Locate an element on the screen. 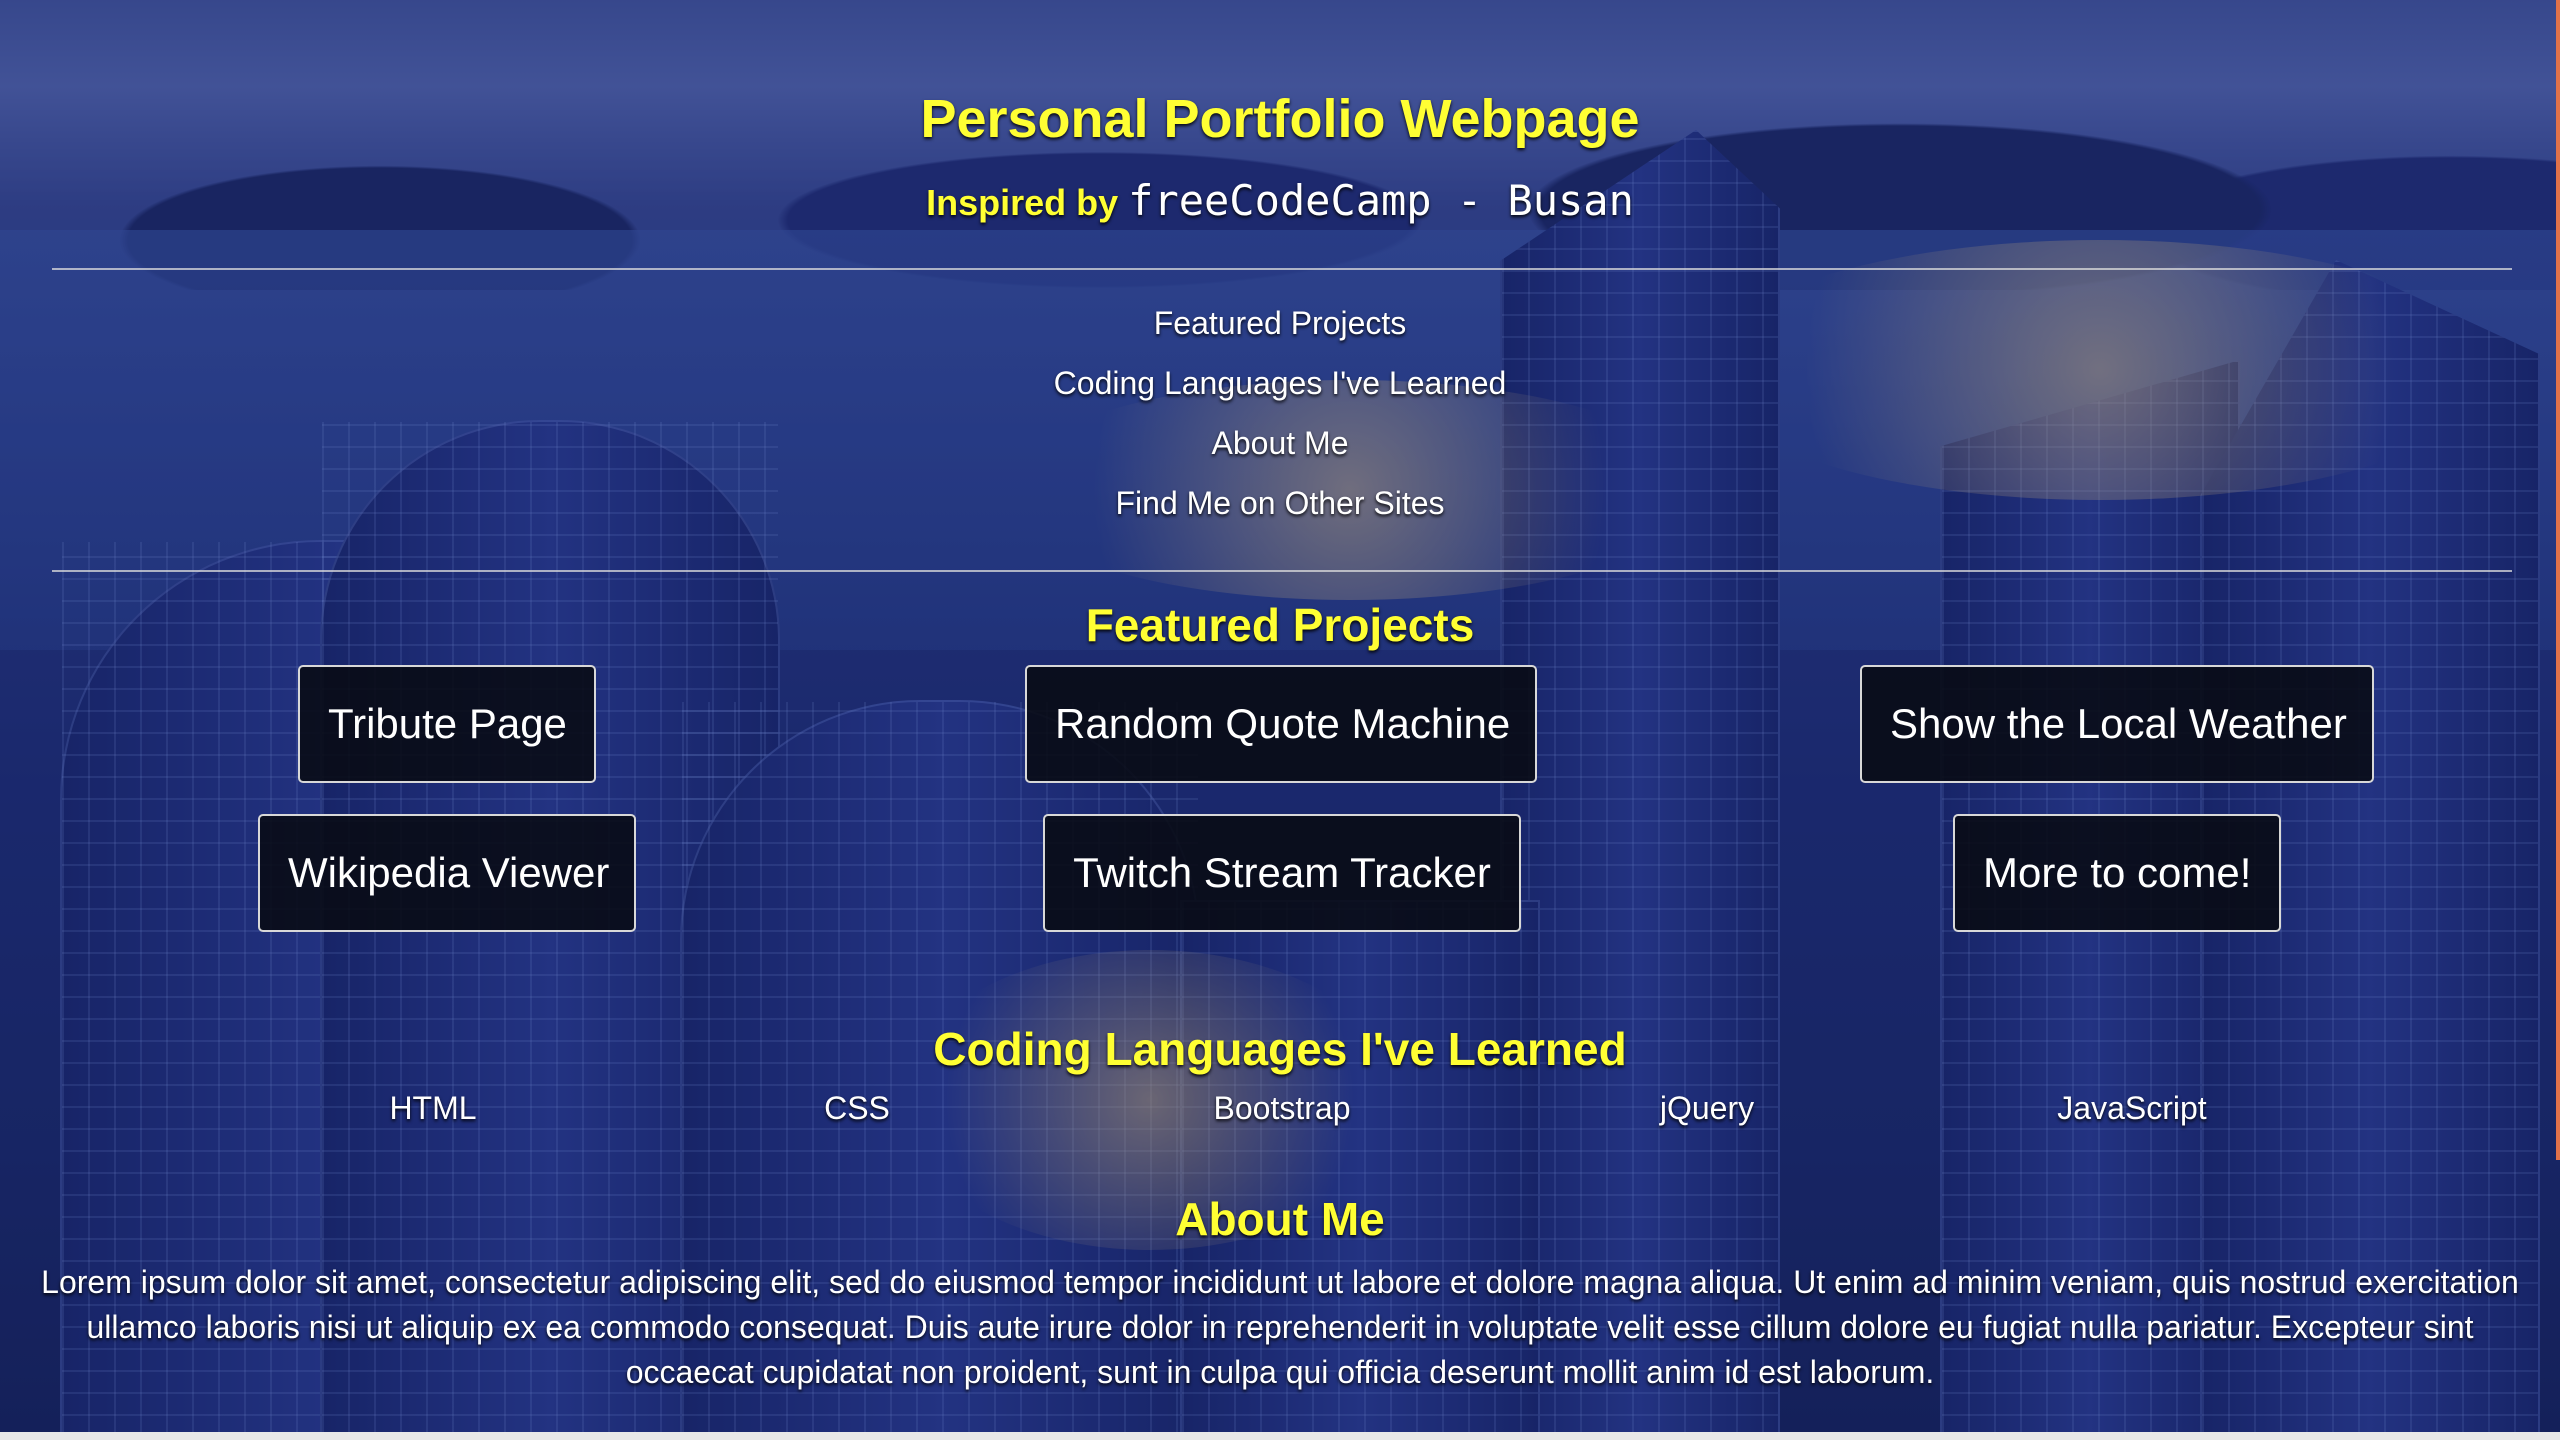 Image resolution: width=2560 pixels, height=1440 pixels. language-item: Bootstrap is located at coordinates (1282, 1108).